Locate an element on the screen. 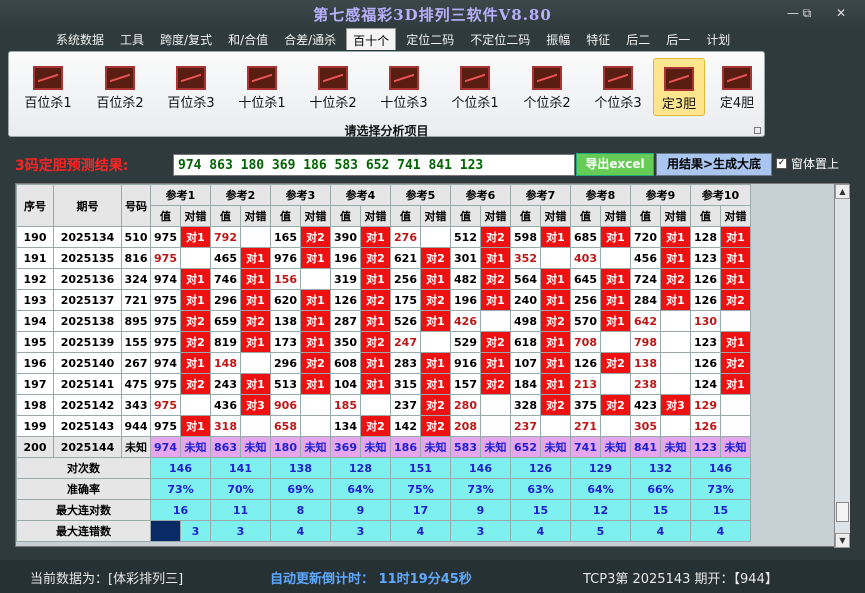 The height and width of the screenshot is (593, 865). menu-item: 计划 is located at coordinates (718, 39).